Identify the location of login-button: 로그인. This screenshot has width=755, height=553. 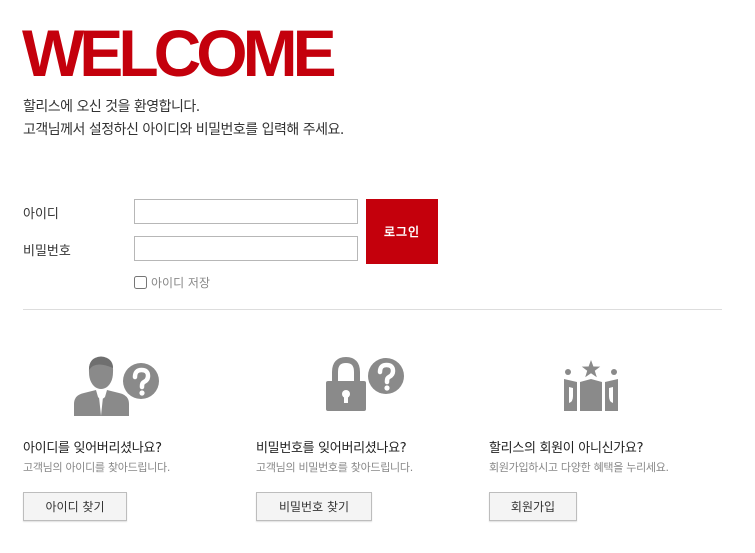
(402, 231).